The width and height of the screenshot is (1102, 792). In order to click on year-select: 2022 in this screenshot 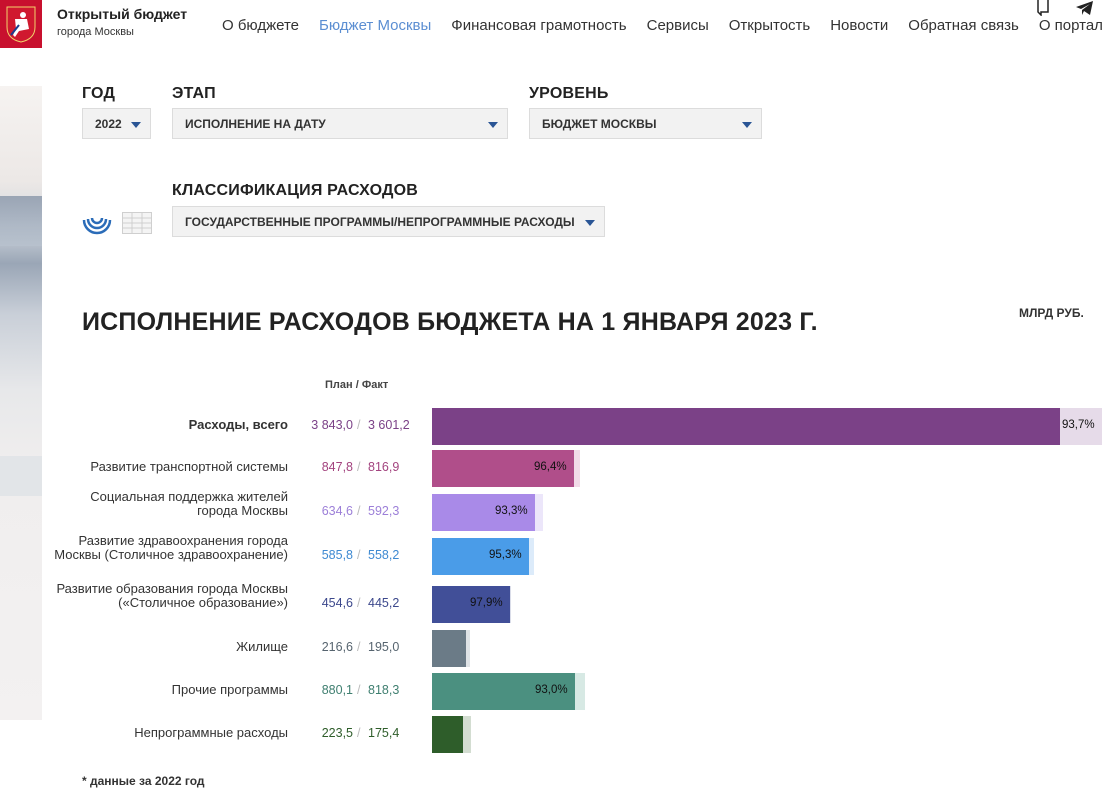, I will do `click(116, 123)`.